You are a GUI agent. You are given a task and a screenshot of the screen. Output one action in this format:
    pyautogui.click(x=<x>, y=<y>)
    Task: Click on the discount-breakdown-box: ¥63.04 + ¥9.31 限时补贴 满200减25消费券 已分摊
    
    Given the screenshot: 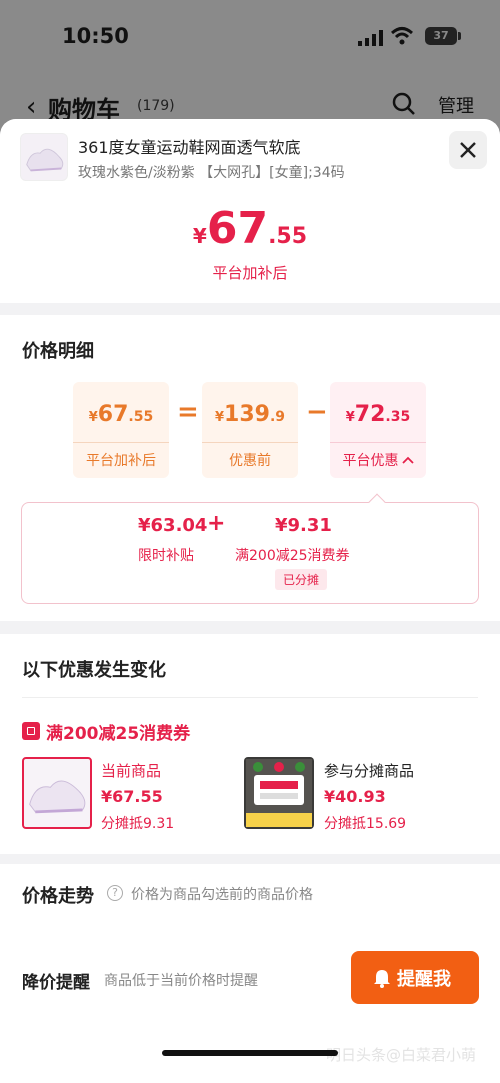 What is the action you would take?
    pyautogui.click(x=250, y=553)
    